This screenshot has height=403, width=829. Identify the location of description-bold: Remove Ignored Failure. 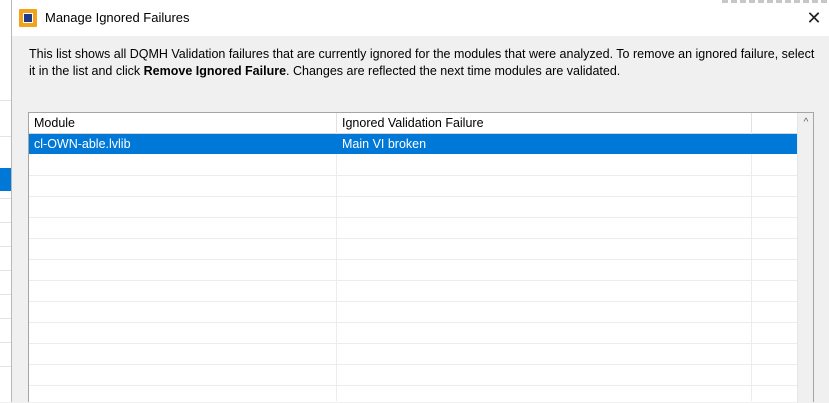
(215, 71).